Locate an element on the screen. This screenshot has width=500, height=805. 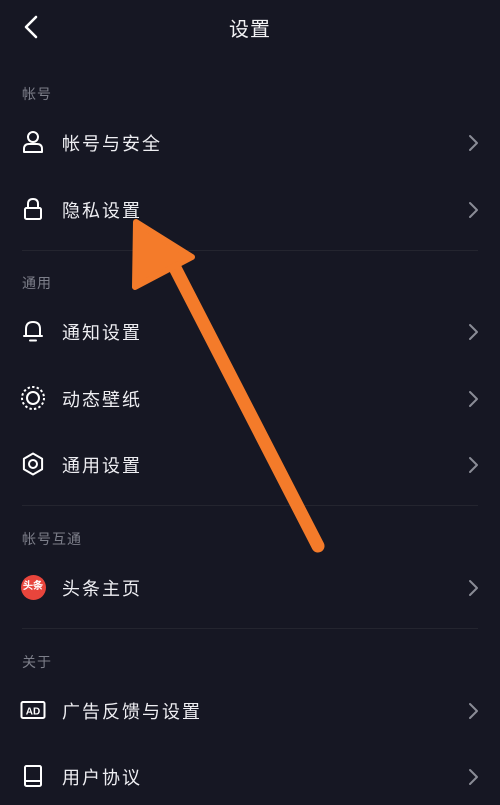
settings-item-label: 隐私设置 is located at coordinates (102, 211).